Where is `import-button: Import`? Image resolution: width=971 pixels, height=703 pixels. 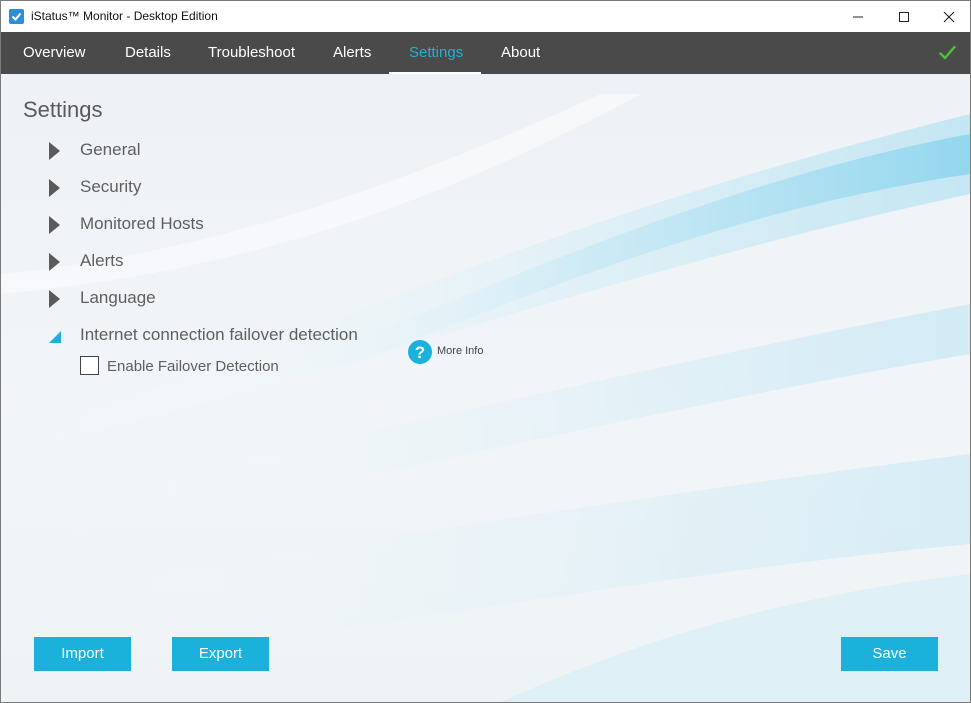
import-button: Import is located at coordinates (82, 654).